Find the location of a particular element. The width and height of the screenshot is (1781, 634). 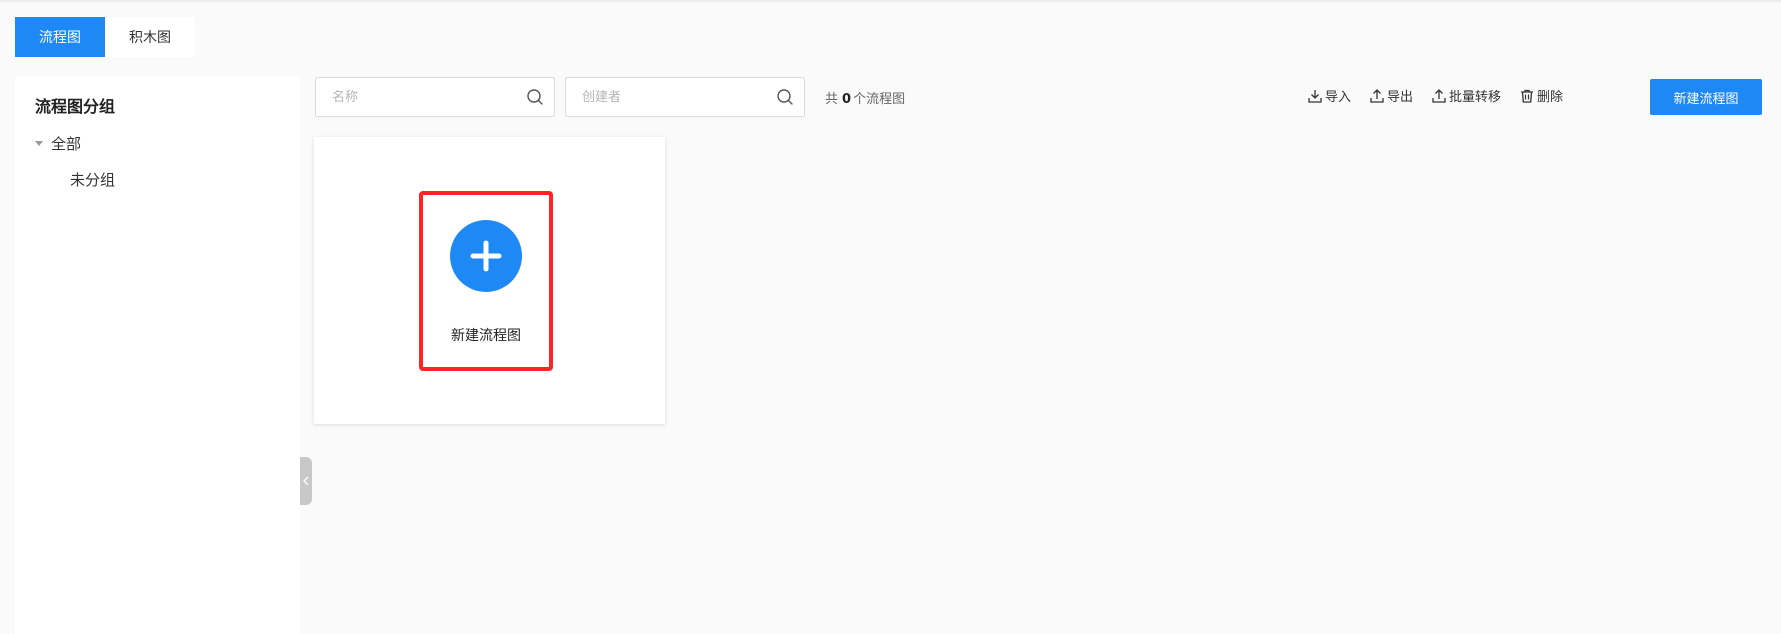

name-search-box is located at coordinates (435, 97).